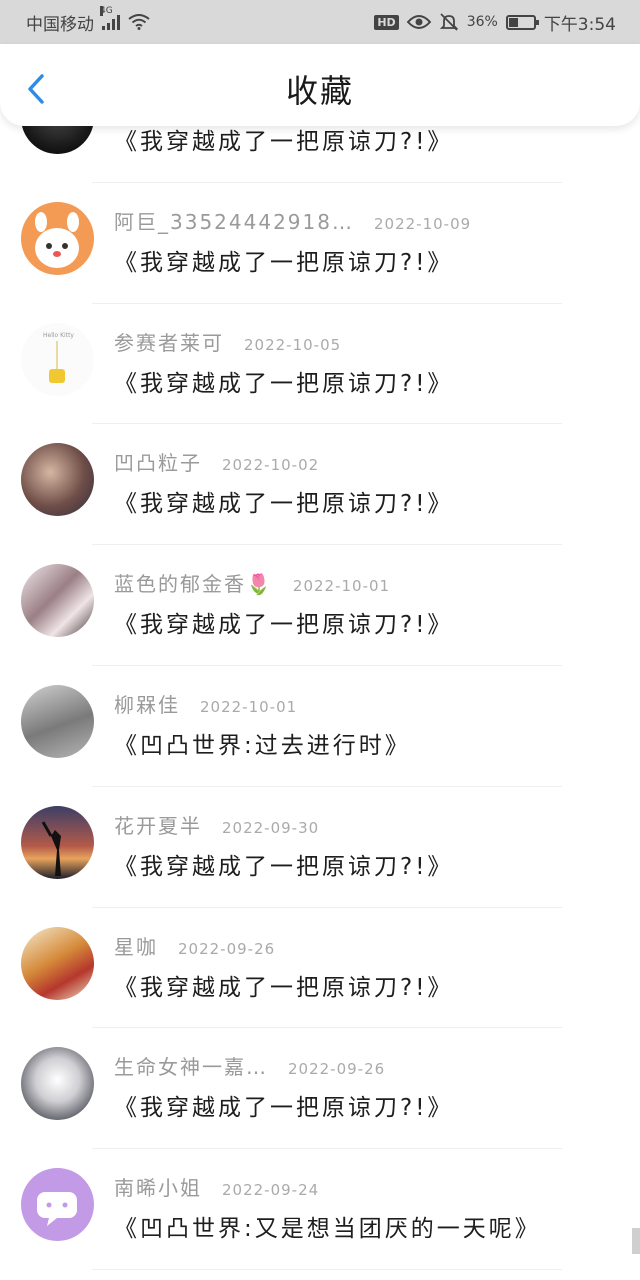  What do you see at coordinates (216, 461) in the screenshot?
I see `item-meta: 凹凸粒子 2022-10-02` at bounding box center [216, 461].